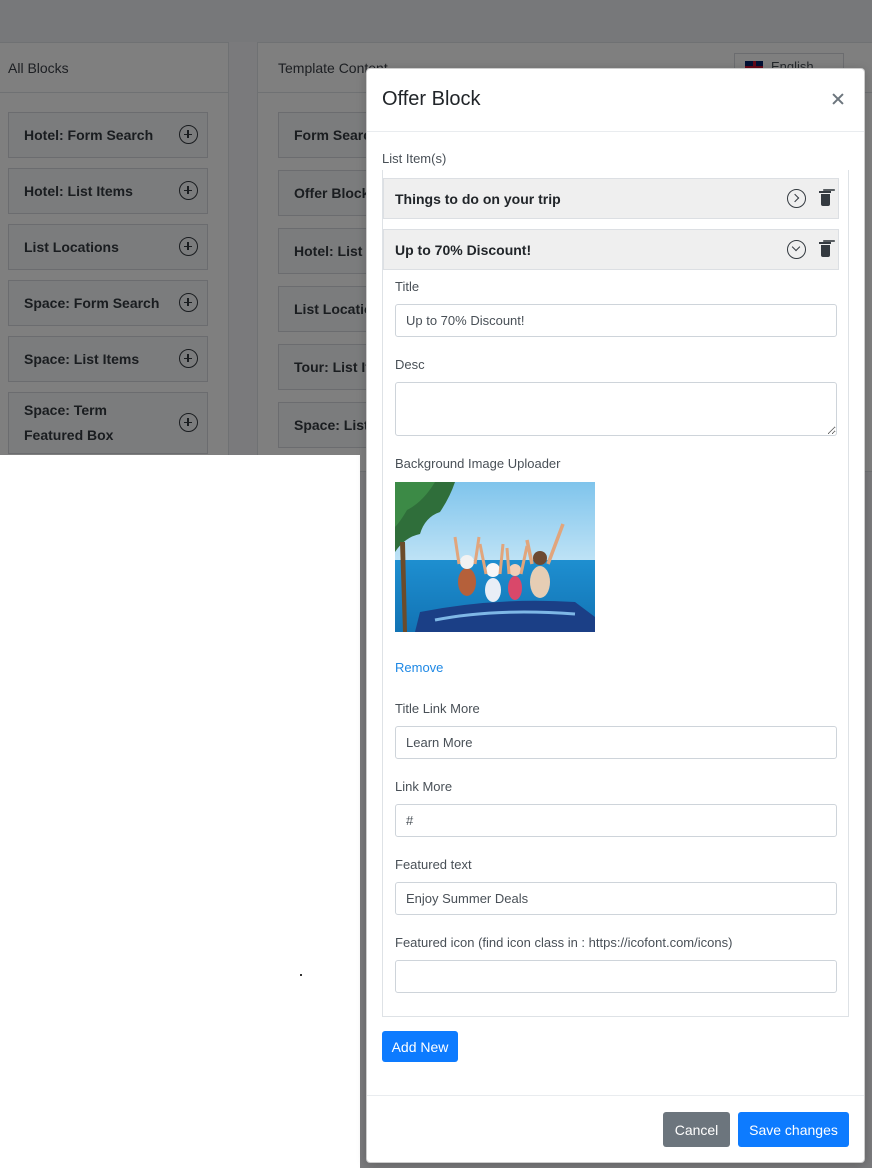 The width and height of the screenshot is (872, 1168). What do you see at coordinates (420, 1046) in the screenshot?
I see `add-new-button: Add New` at bounding box center [420, 1046].